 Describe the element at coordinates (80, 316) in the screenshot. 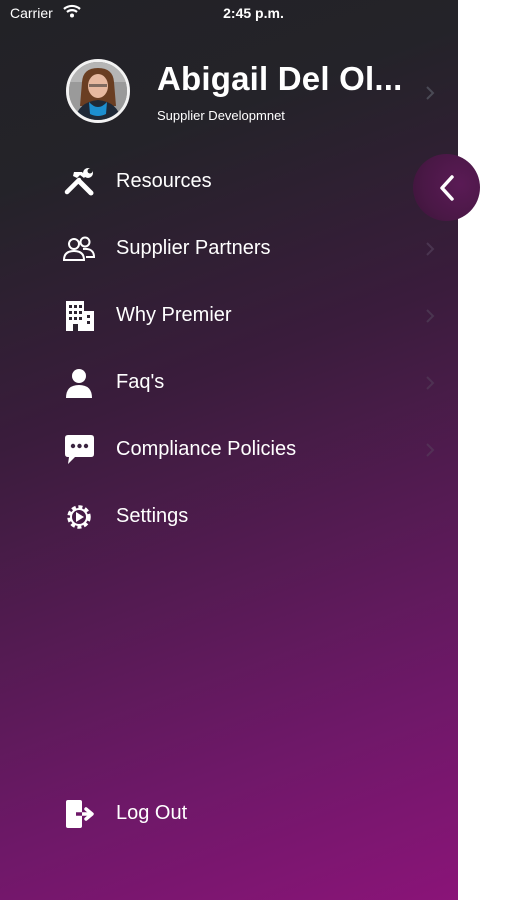

I see `building-icon` at that location.